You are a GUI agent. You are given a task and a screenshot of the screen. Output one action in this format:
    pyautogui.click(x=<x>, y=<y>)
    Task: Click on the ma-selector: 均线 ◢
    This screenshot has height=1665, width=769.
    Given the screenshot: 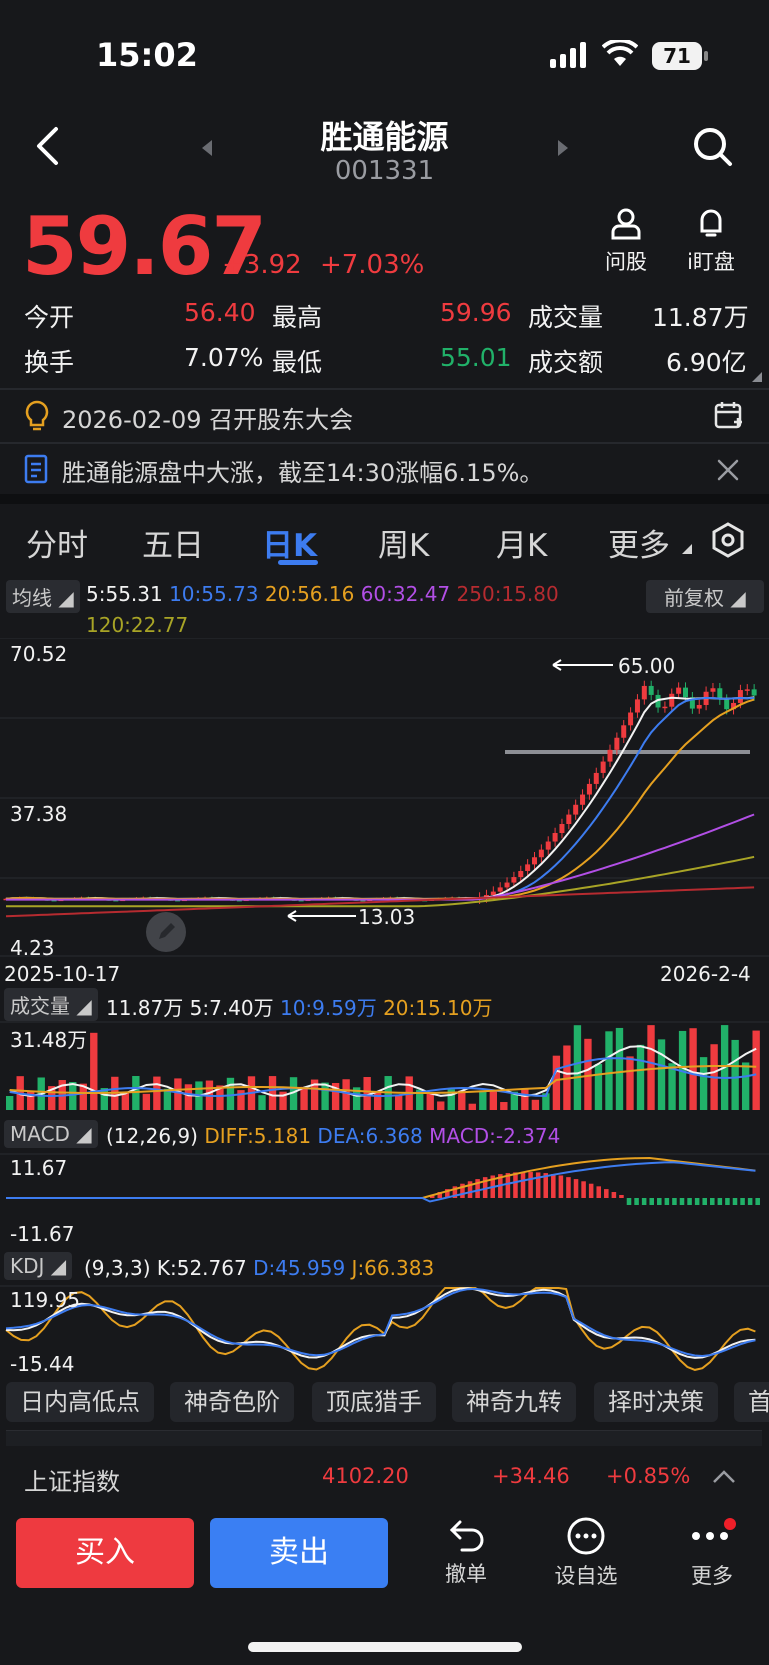 What is the action you would take?
    pyautogui.click(x=43, y=596)
    